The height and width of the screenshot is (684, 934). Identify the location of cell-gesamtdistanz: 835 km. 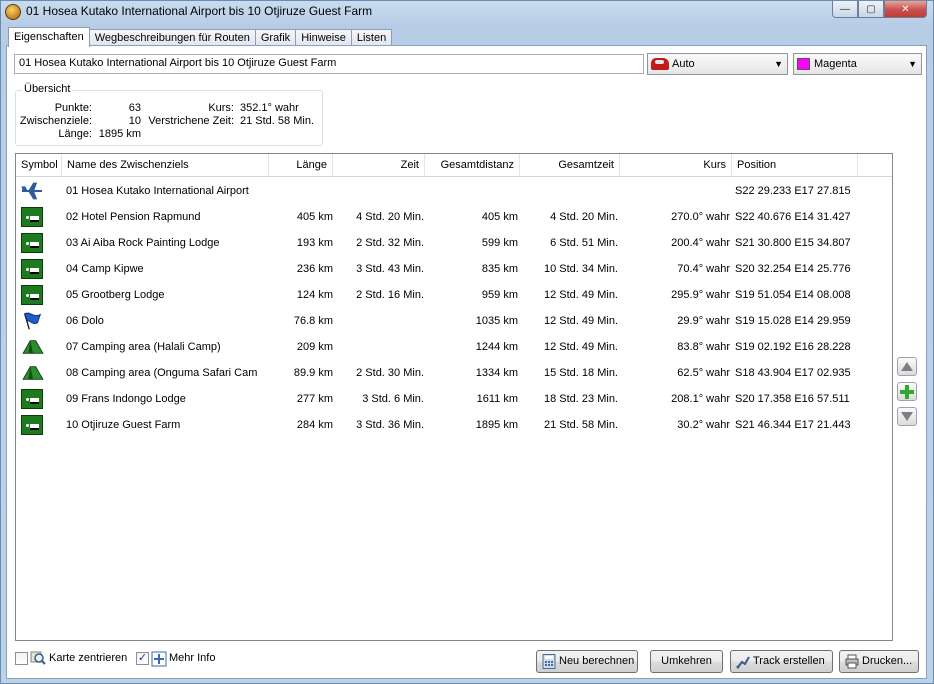
(499, 269).